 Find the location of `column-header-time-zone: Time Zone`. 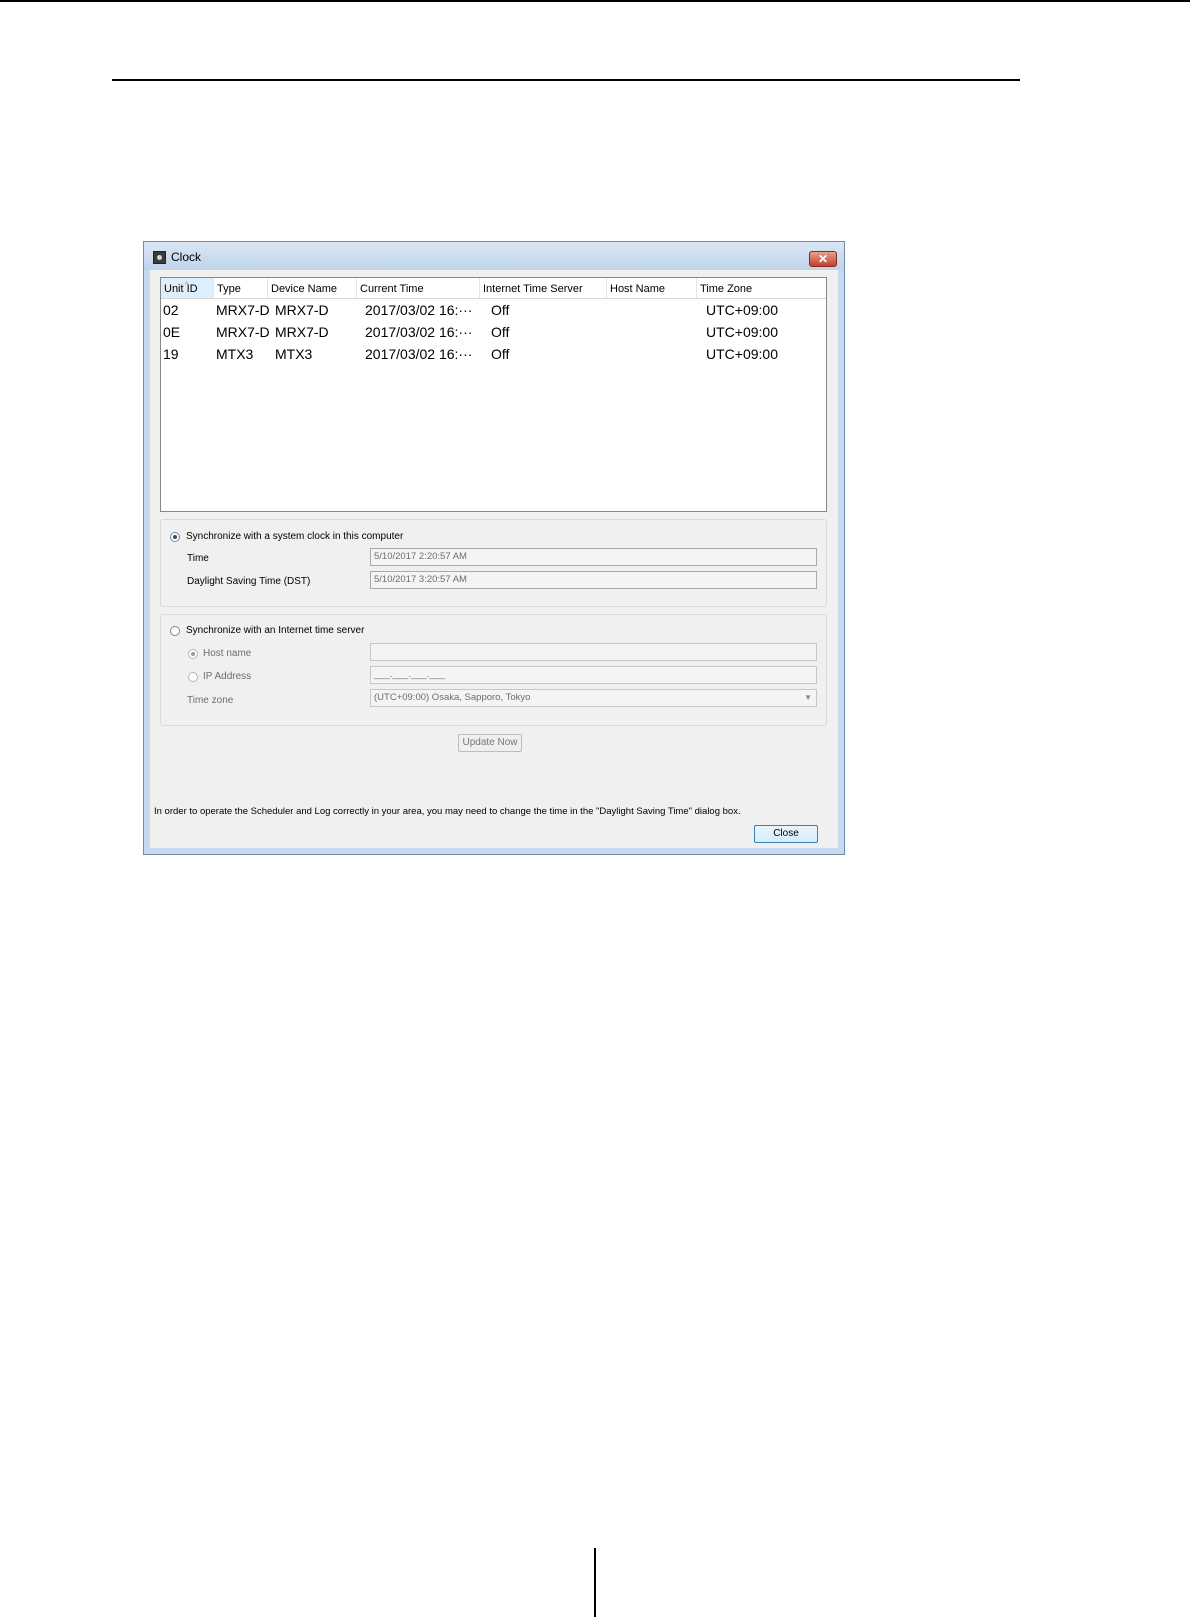

column-header-time-zone: Time Zone is located at coordinates (761, 288).